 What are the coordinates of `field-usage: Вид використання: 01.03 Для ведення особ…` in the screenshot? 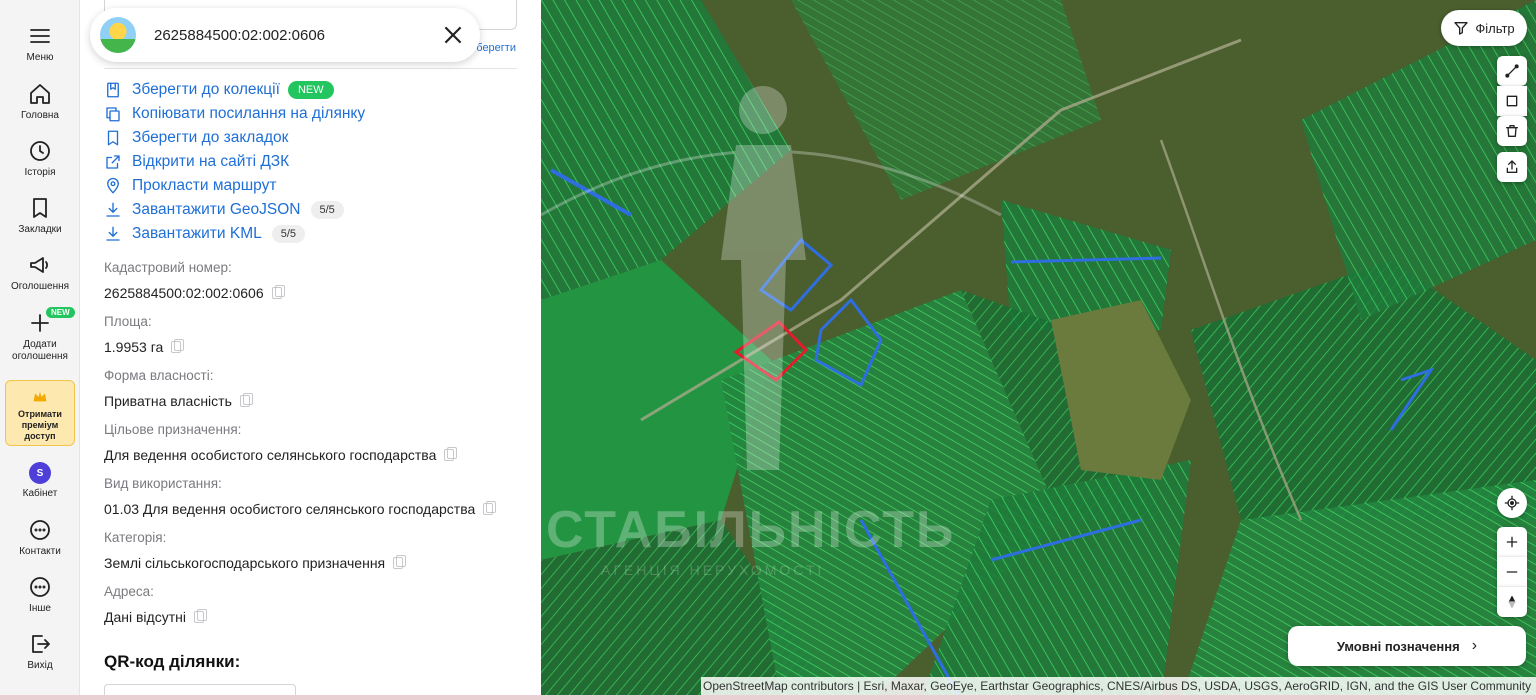 It's located at (300, 496).